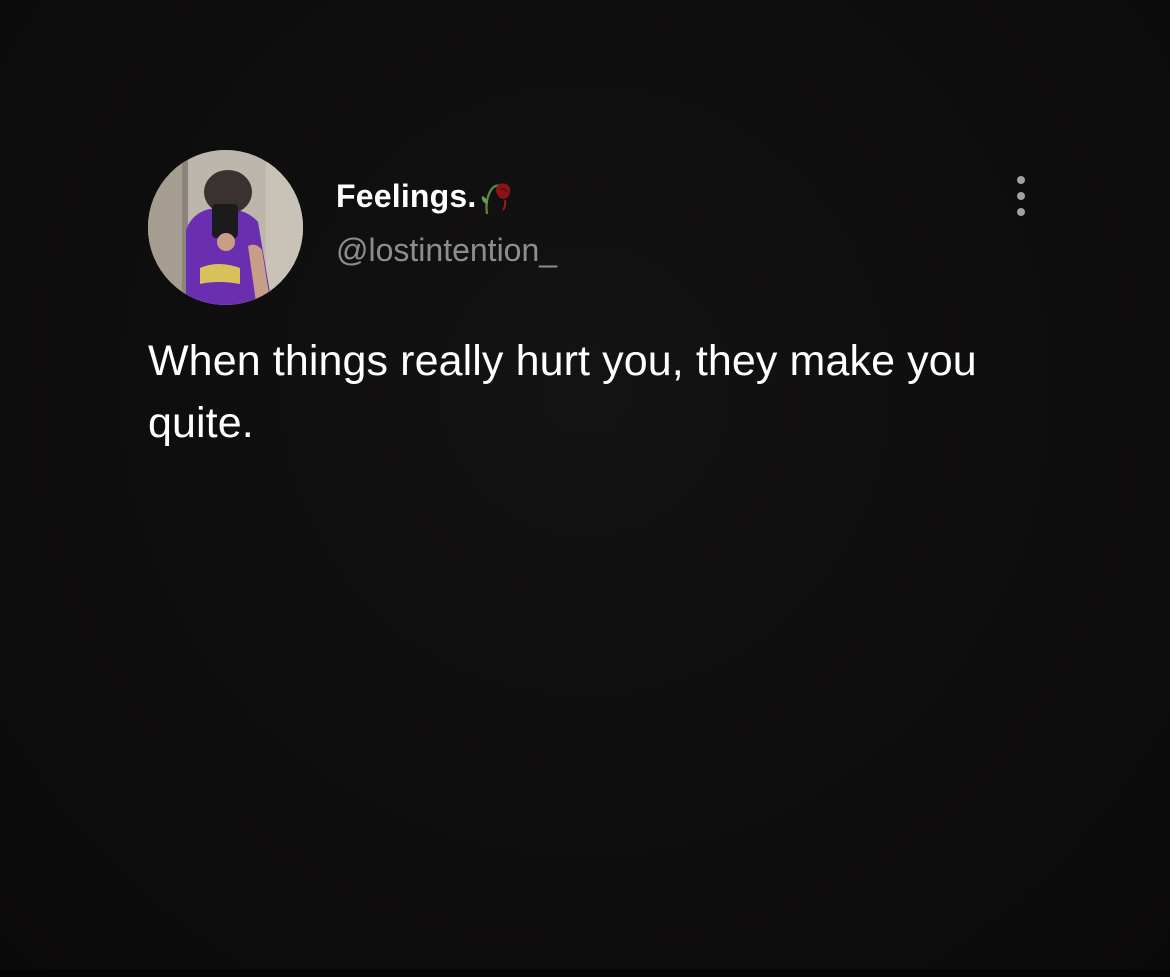 The width and height of the screenshot is (1170, 977). What do you see at coordinates (446, 250) in the screenshot?
I see `handle: @lostintention_` at bounding box center [446, 250].